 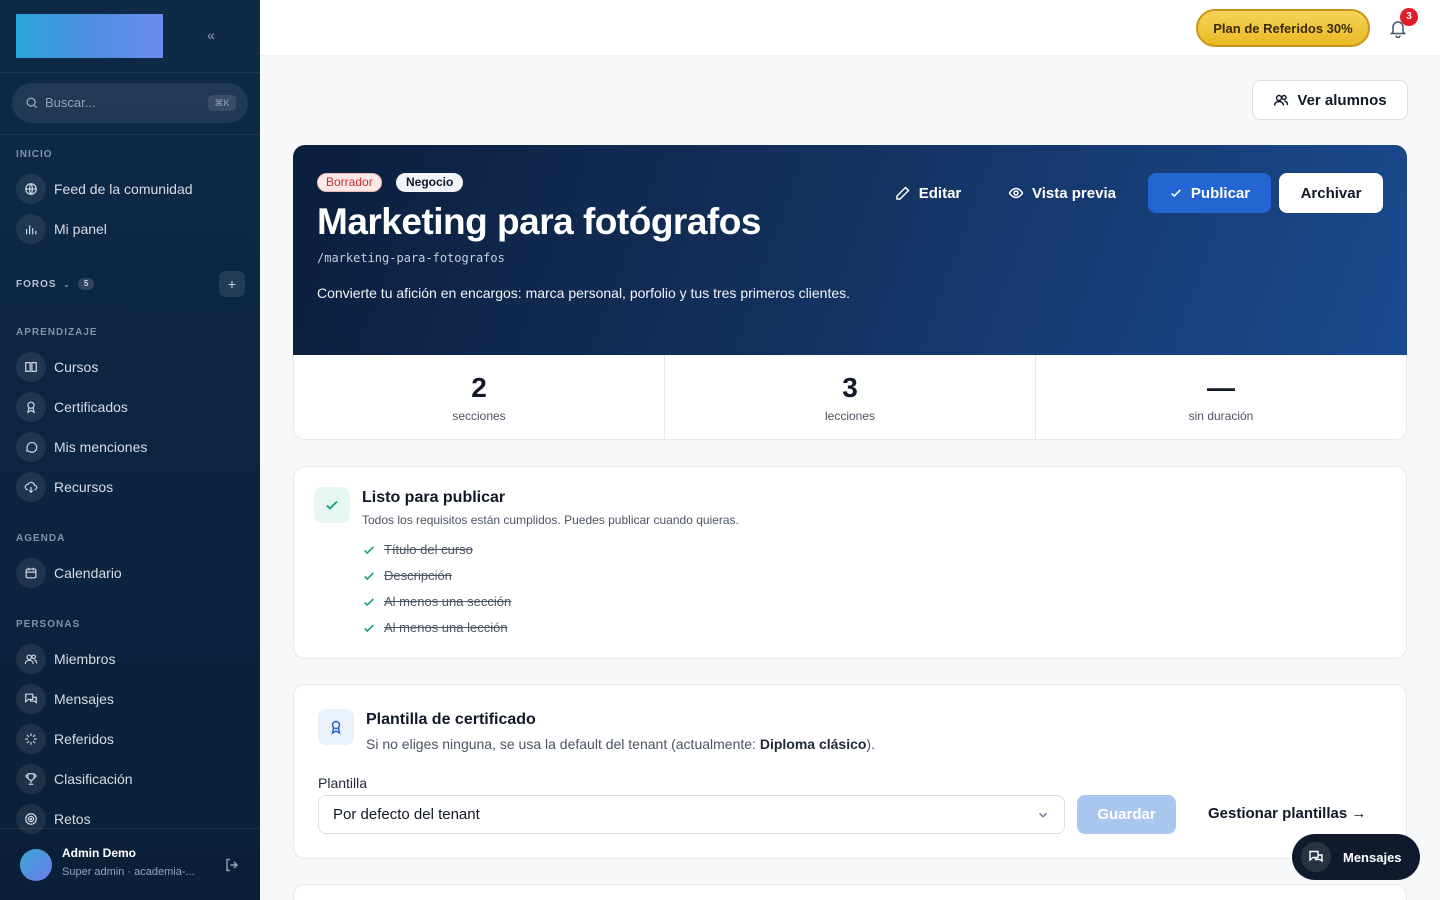 I want to click on sidebar-item-label: Mi panel, so click(x=80, y=229).